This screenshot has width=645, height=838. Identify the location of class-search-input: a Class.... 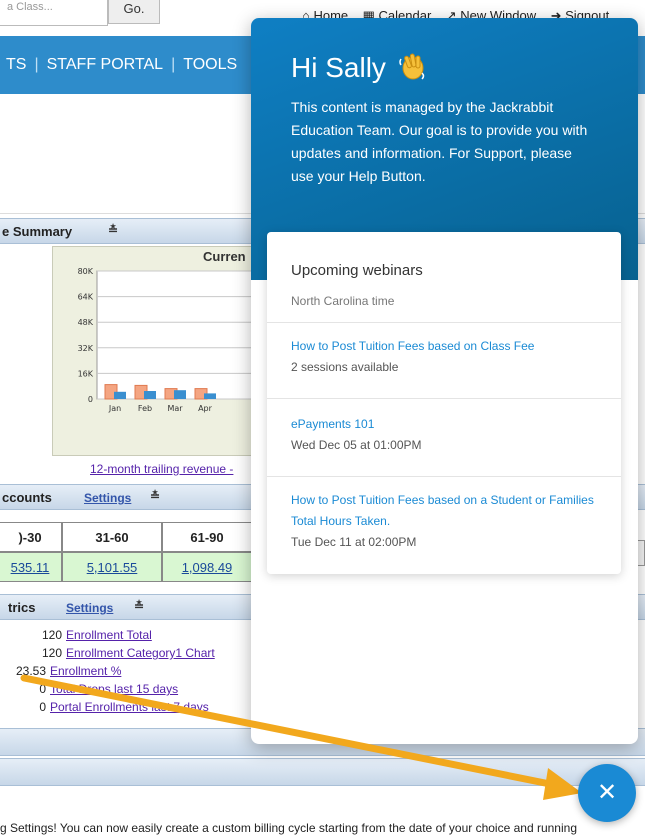
(54, 13).